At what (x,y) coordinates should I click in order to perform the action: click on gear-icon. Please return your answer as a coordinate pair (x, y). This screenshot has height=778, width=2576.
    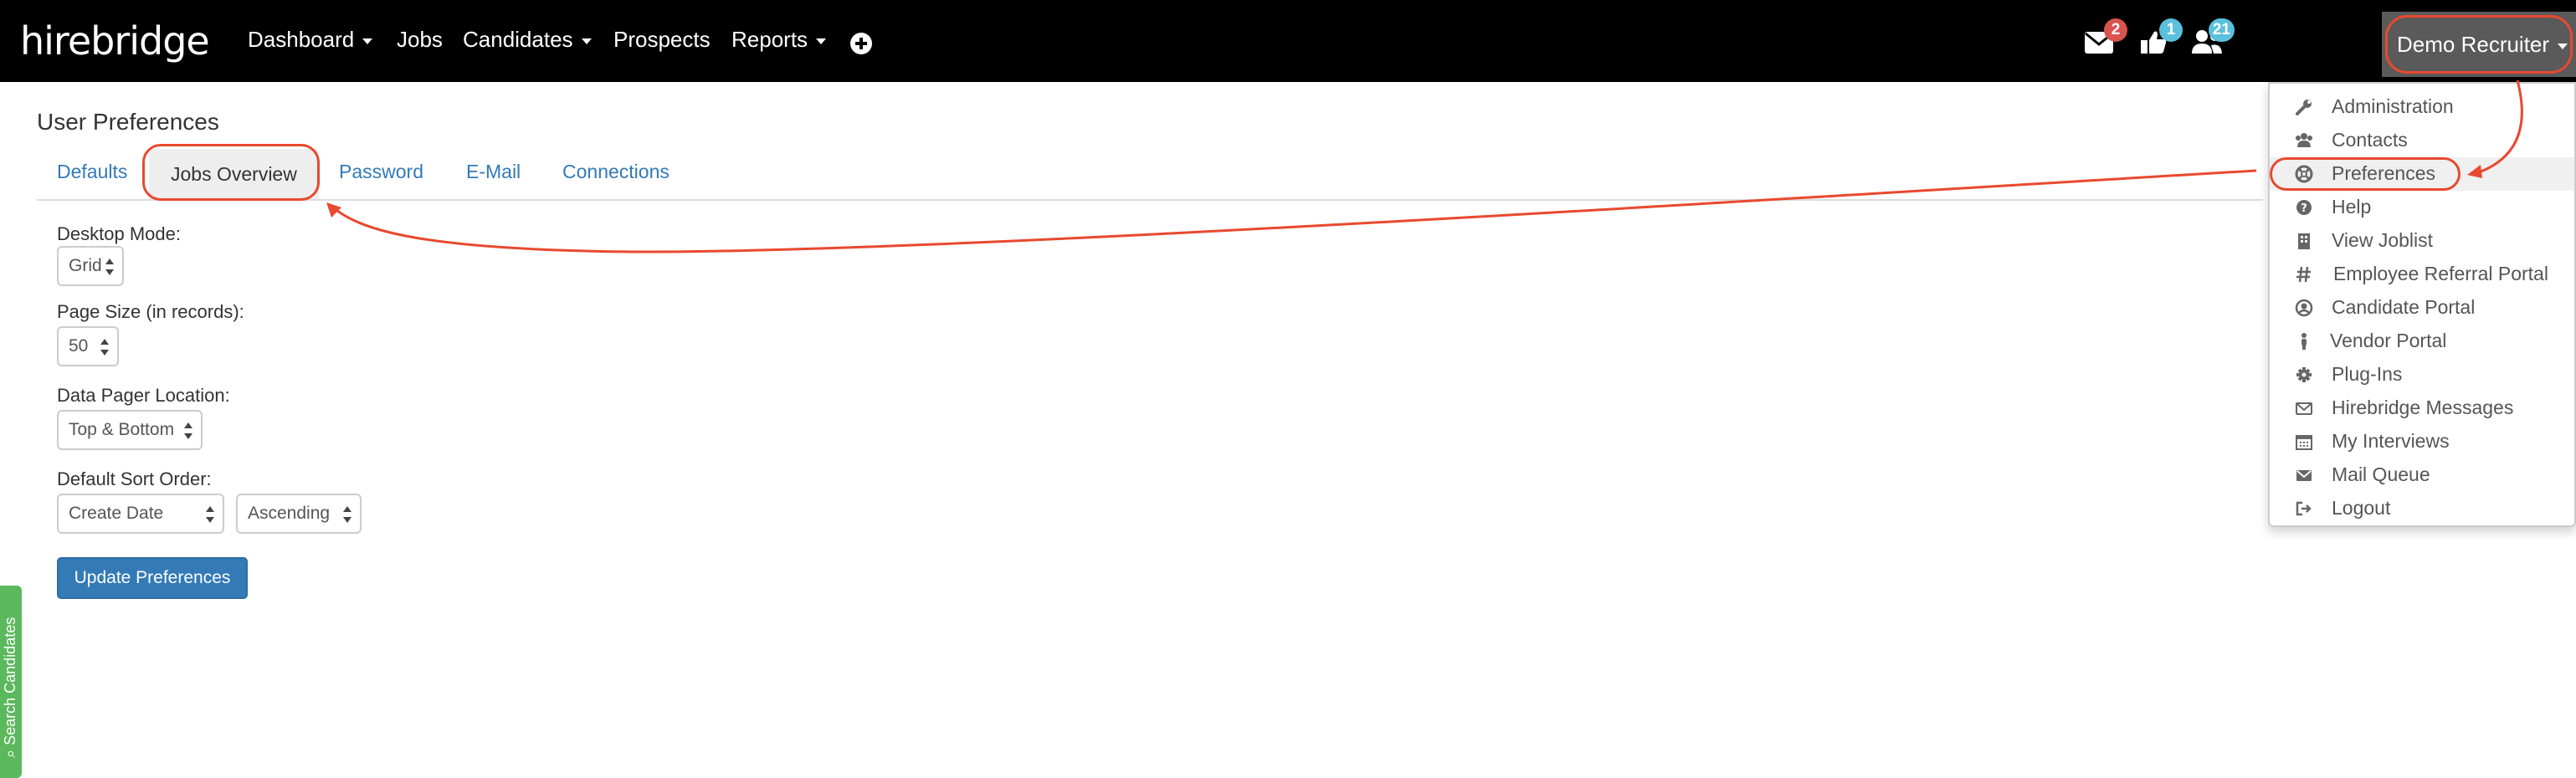
    Looking at the image, I should click on (2304, 374).